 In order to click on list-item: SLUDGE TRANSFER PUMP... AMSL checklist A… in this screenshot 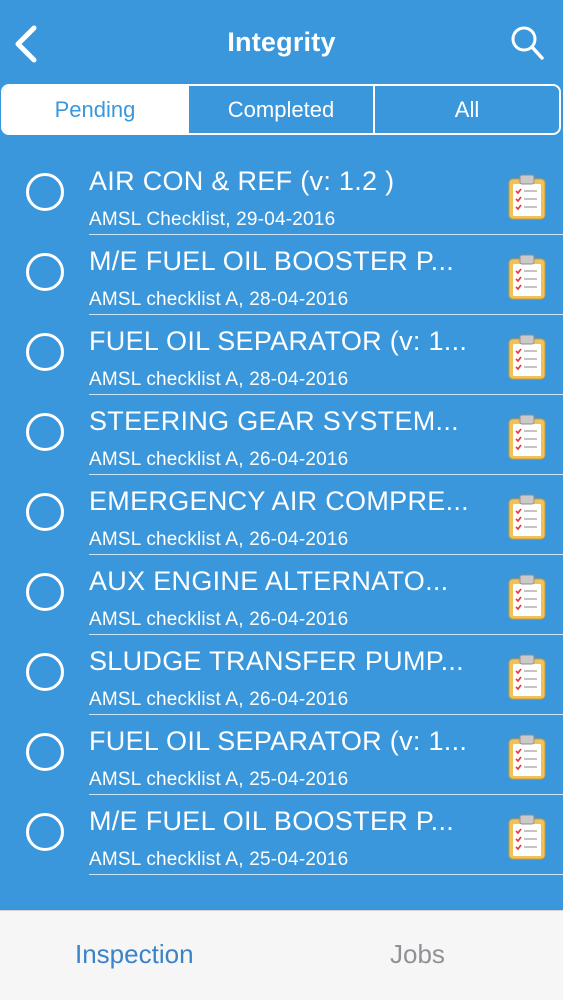, I will do `click(281, 672)`.